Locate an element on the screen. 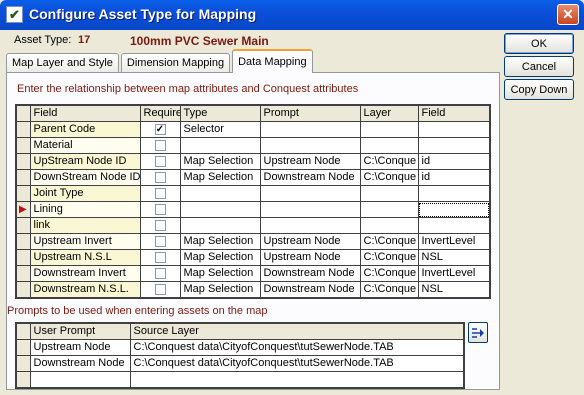 The image size is (584, 395). user-prompt-cell: Downstream Node is located at coordinates (80, 363).